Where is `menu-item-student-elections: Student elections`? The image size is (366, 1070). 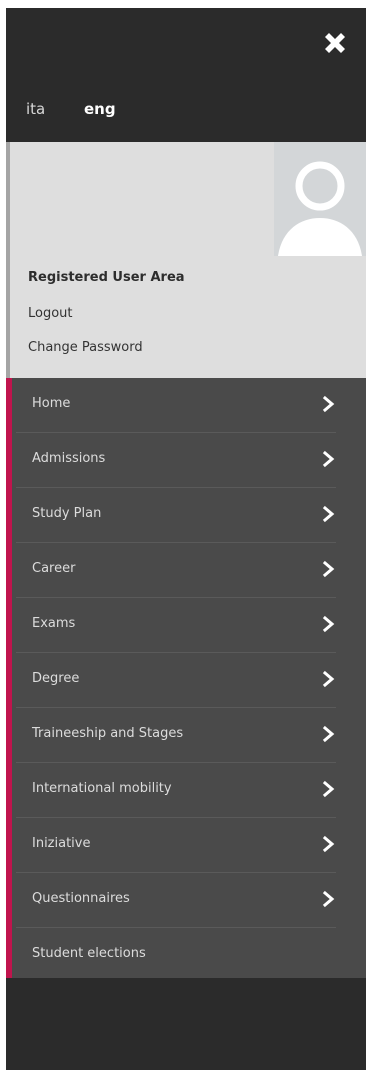
menu-item-student-elections: Student elections is located at coordinates (176, 955).